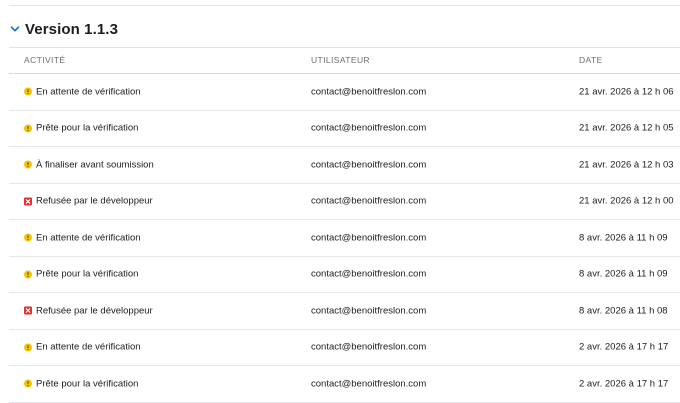 This screenshot has width=680, height=403. What do you see at coordinates (626, 128) in the screenshot?
I see `activity-date: 21 avr. 2026 à 12 h 05` at bounding box center [626, 128].